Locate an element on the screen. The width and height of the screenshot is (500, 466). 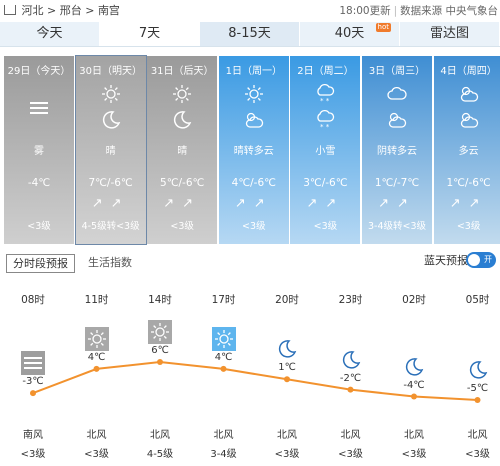
temp-data-label: -4℃ is located at coordinates (414, 385).